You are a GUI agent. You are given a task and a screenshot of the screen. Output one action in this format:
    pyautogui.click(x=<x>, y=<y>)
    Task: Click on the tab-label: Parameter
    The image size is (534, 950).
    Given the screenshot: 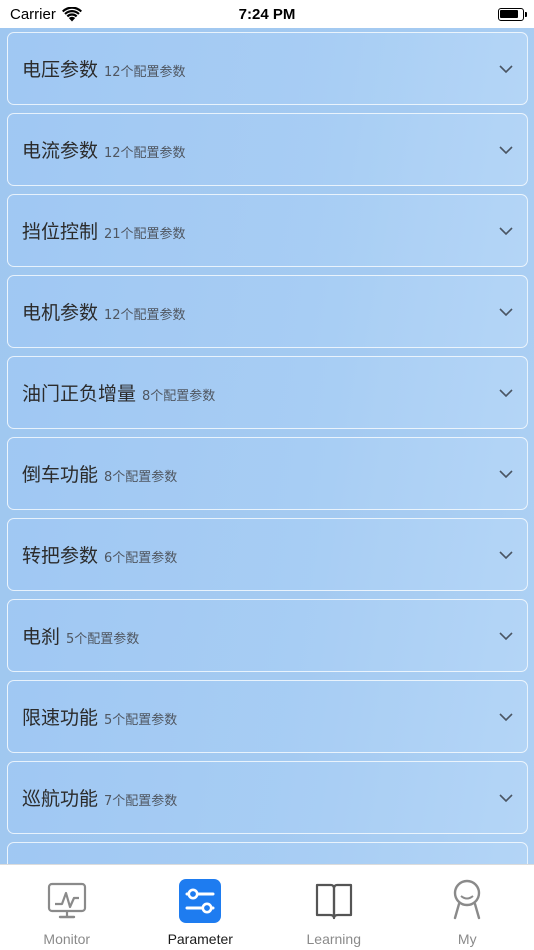 What is the action you would take?
    pyautogui.click(x=200, y=939)
    